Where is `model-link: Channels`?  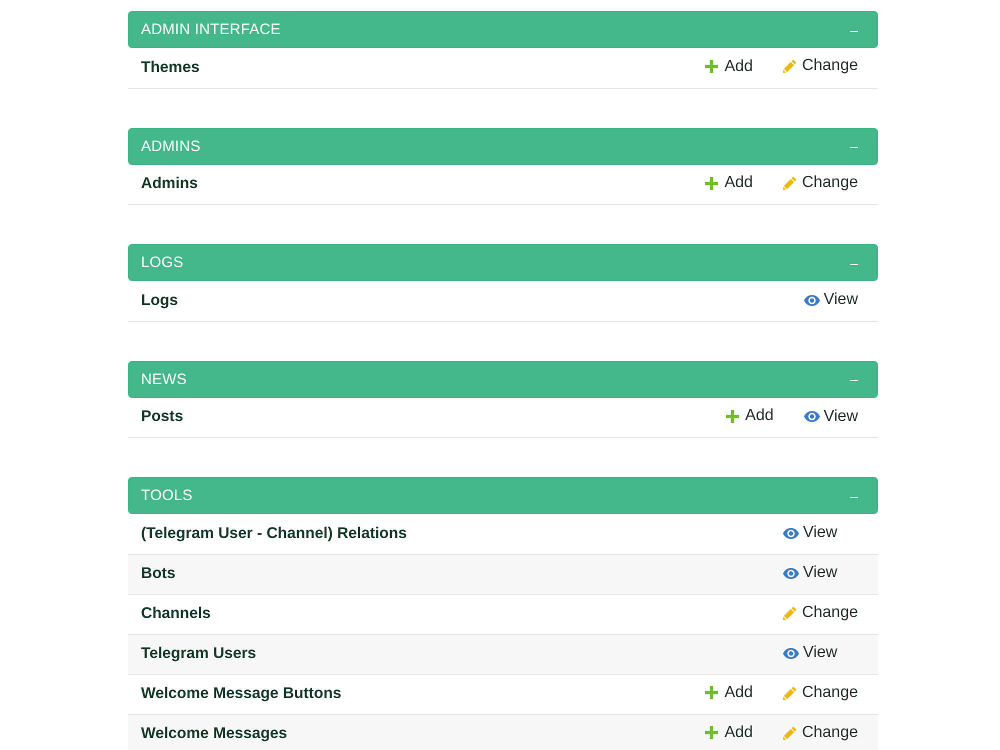 model-link: Channels is located at coordinates (176, 613).